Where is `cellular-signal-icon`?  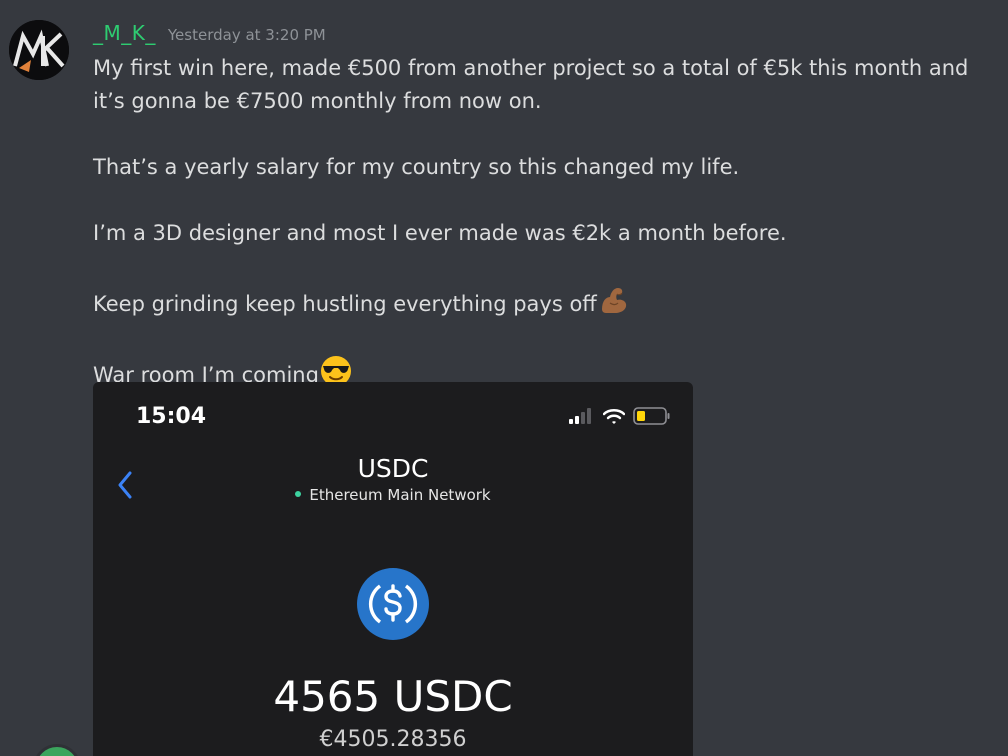
cellular-signal-icon is located at coordinates (580, 416).